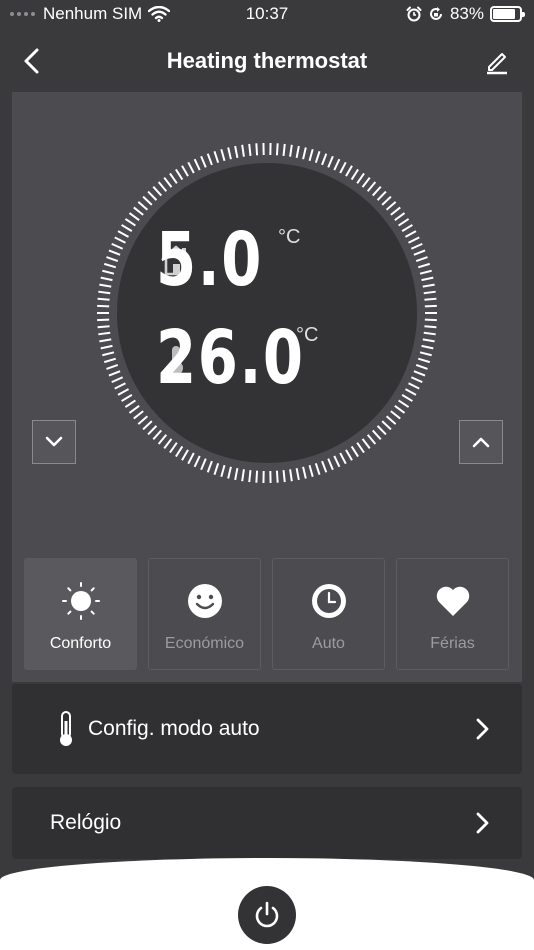 The width and height of the screenshot is (534, 950). I want to click on mode-label: Férias, so click(452, 643).